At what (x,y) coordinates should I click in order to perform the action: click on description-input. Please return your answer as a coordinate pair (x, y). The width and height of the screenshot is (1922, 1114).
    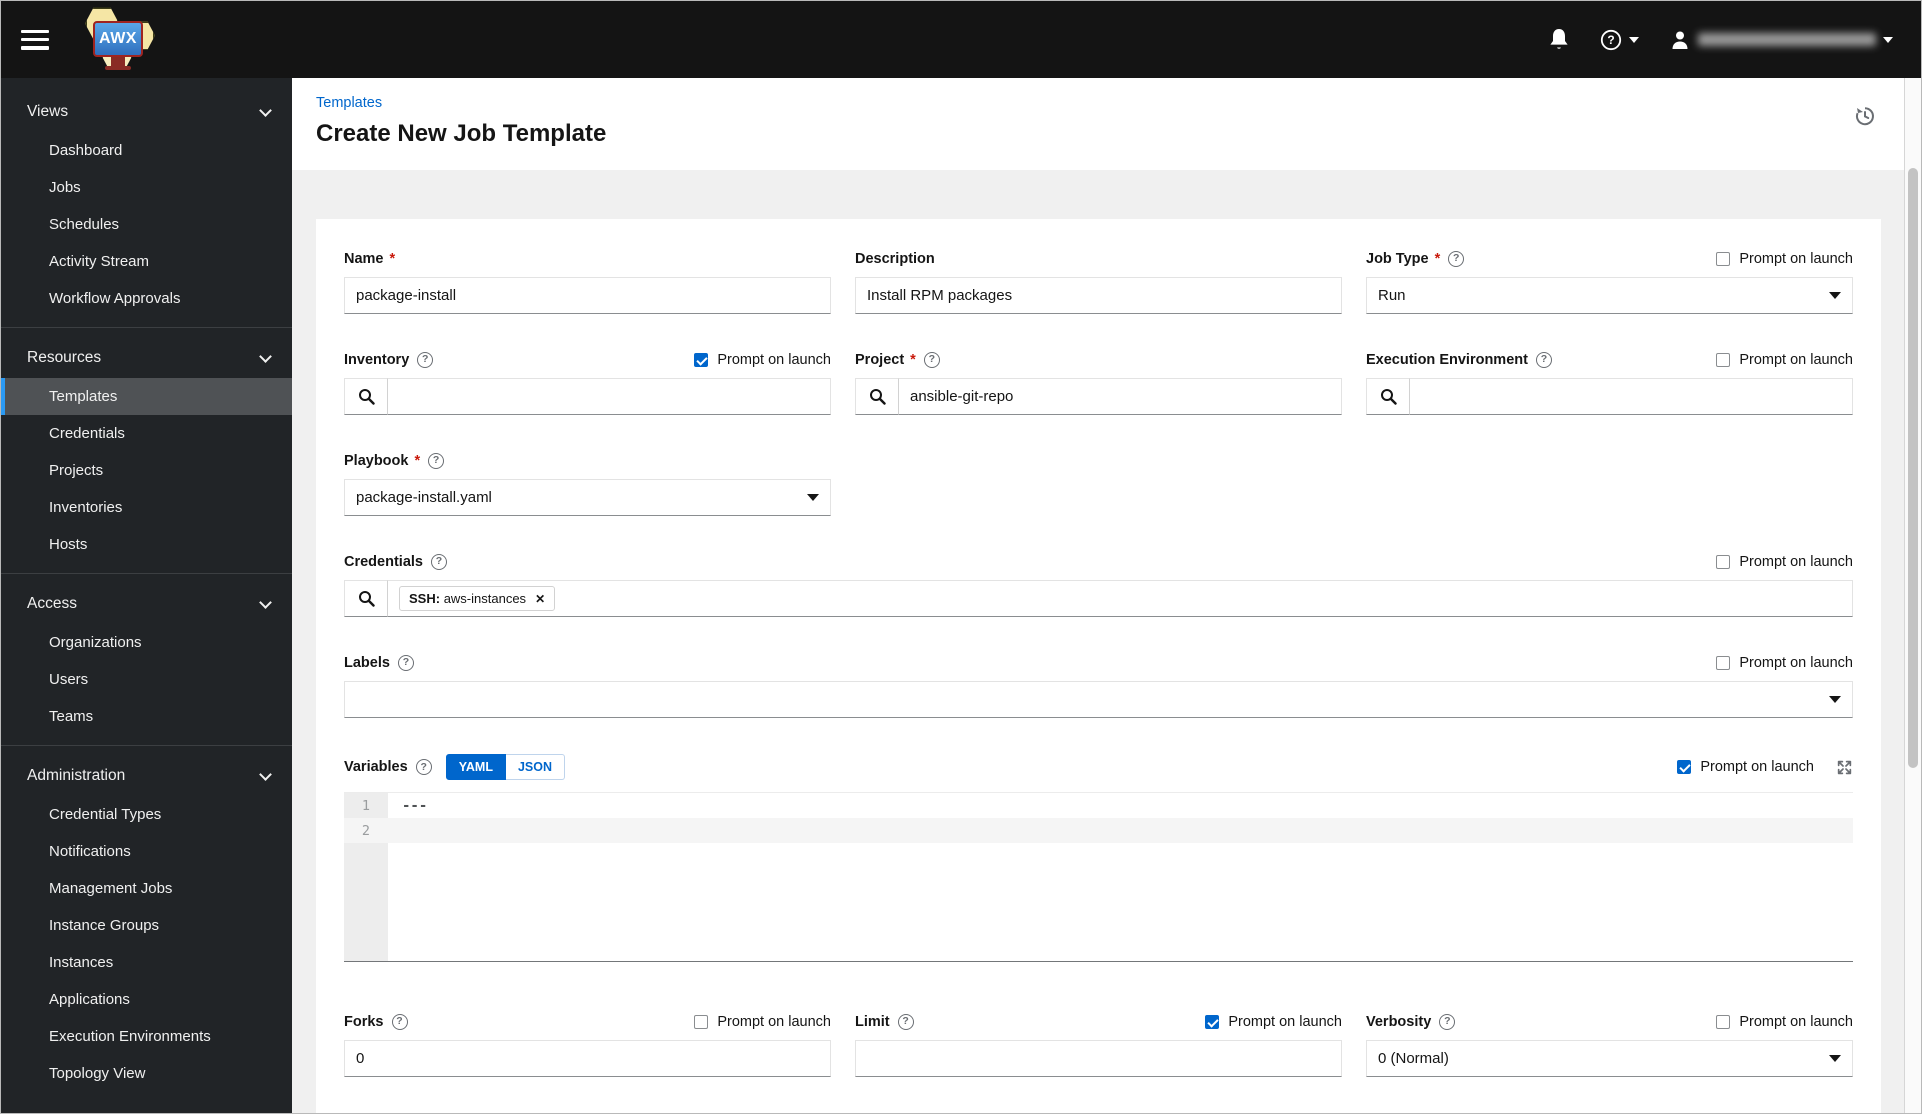
    Looking at the image, I should click on (1098, 295).